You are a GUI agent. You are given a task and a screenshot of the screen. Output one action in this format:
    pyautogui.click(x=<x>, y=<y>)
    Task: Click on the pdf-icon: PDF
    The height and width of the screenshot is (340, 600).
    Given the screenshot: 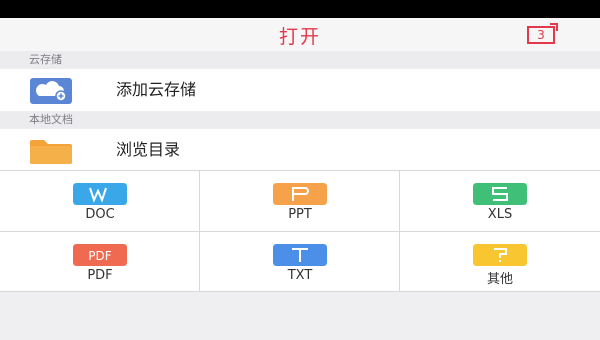 What is the action you would take?
    pyautogui.click(x=100, y=255)
    